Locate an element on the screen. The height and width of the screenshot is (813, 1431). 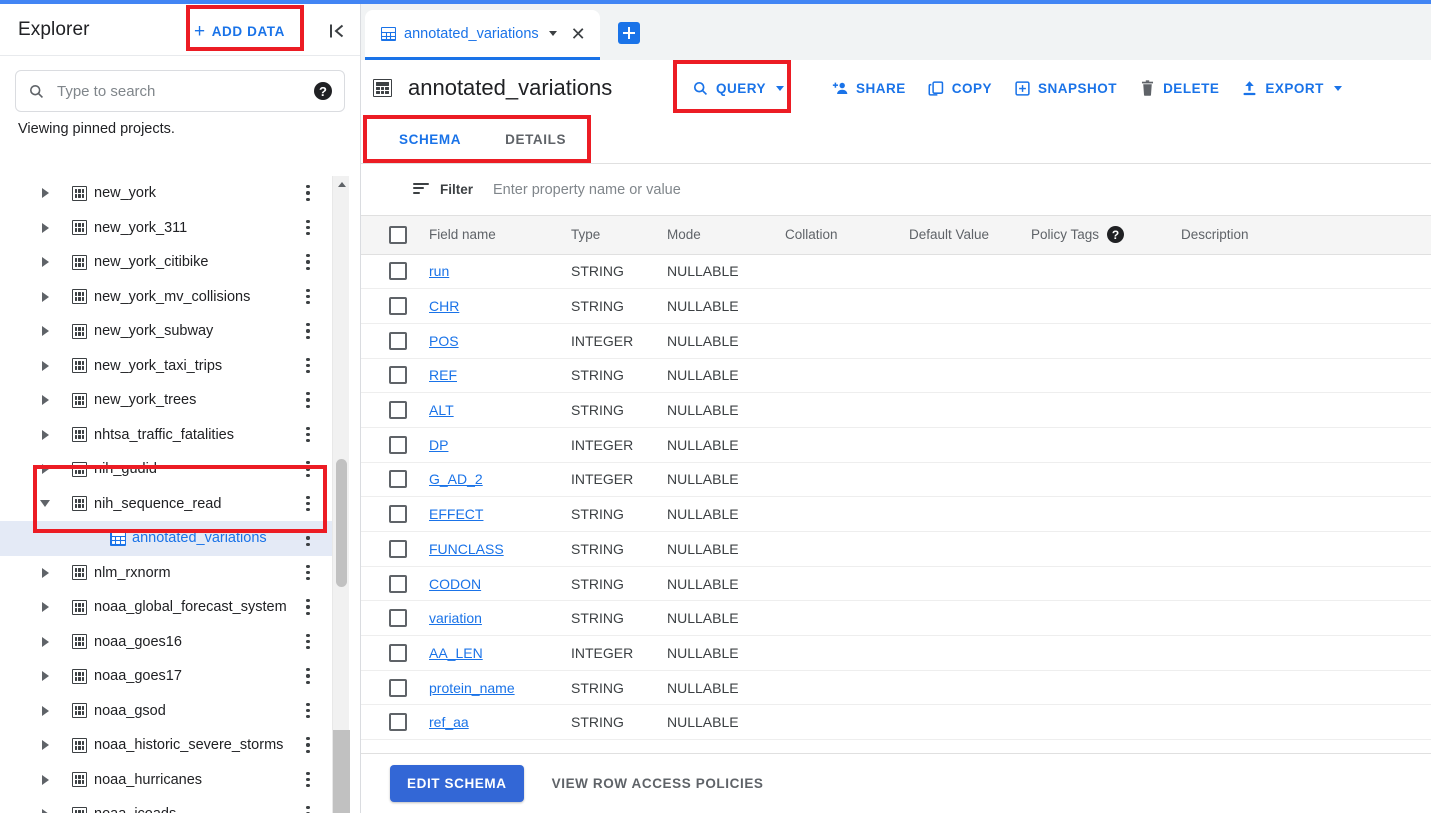
table-row: run STRING NULLABLE is located at coordinates (896, 272).